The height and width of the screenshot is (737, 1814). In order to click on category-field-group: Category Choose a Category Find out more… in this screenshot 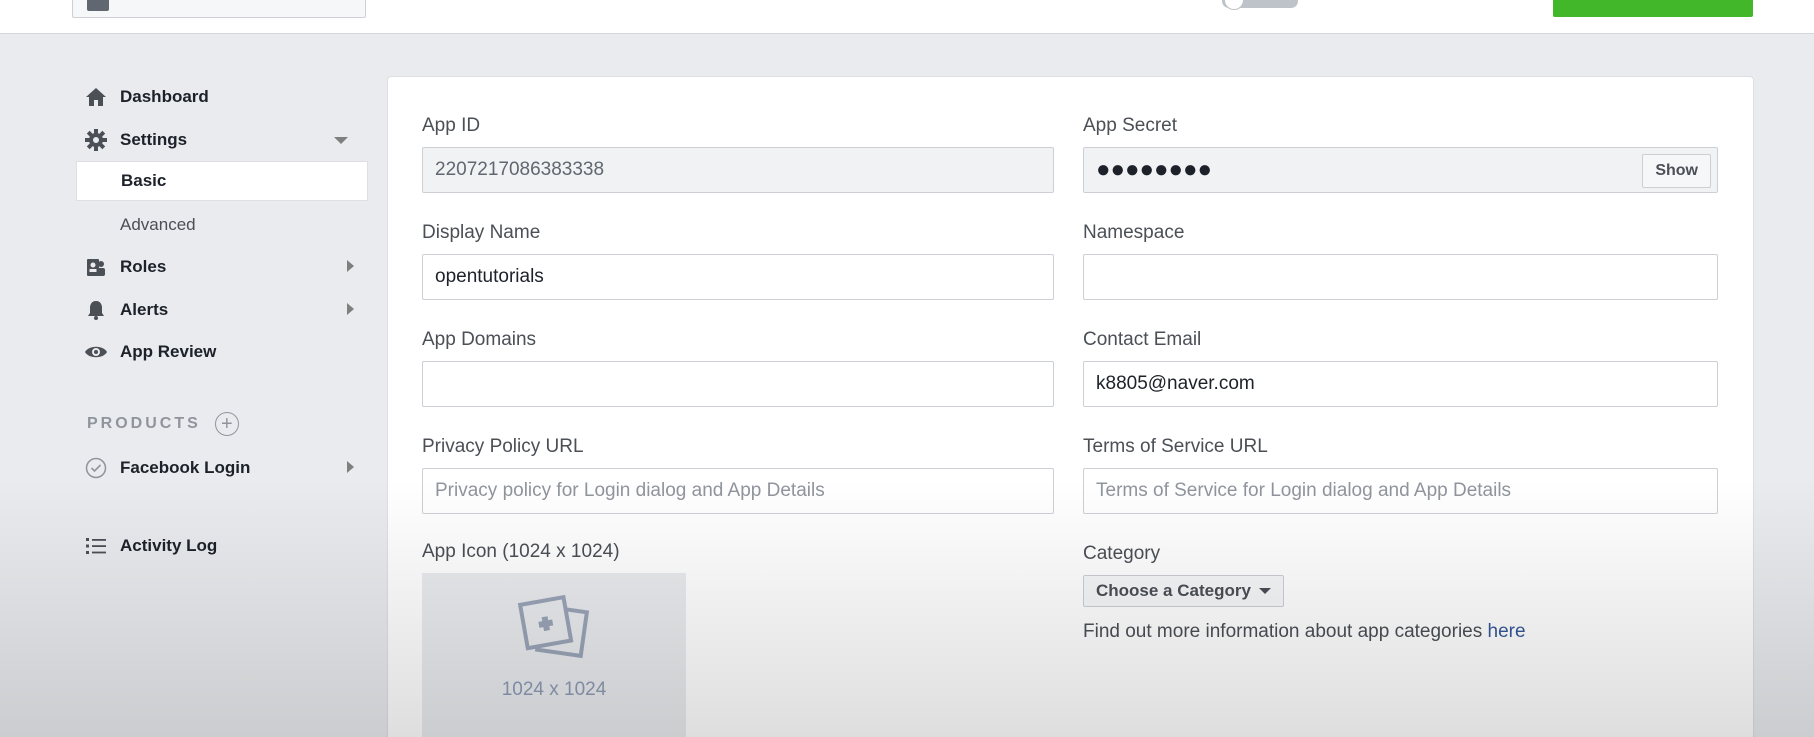, I will do `click(1400, 593)`.